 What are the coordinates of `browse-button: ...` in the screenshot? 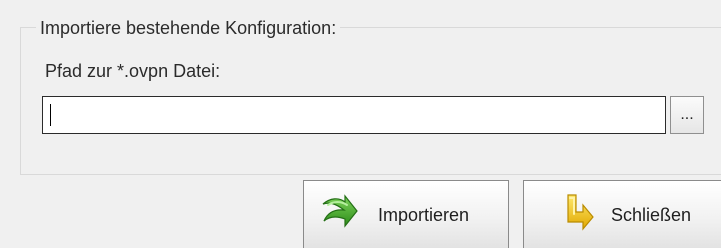 It's located at (687, 115).